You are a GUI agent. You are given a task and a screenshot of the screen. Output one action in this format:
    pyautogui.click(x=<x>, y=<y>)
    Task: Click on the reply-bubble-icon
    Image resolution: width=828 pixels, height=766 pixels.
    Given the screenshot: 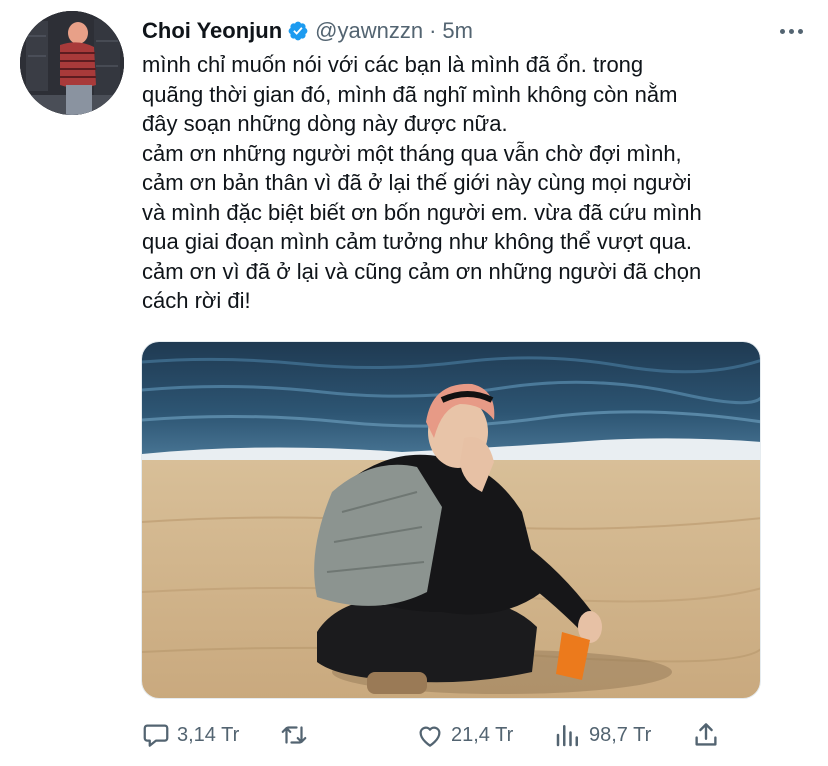 What is the action you would take?
    pyautogui.click(x=156, y=735)
    